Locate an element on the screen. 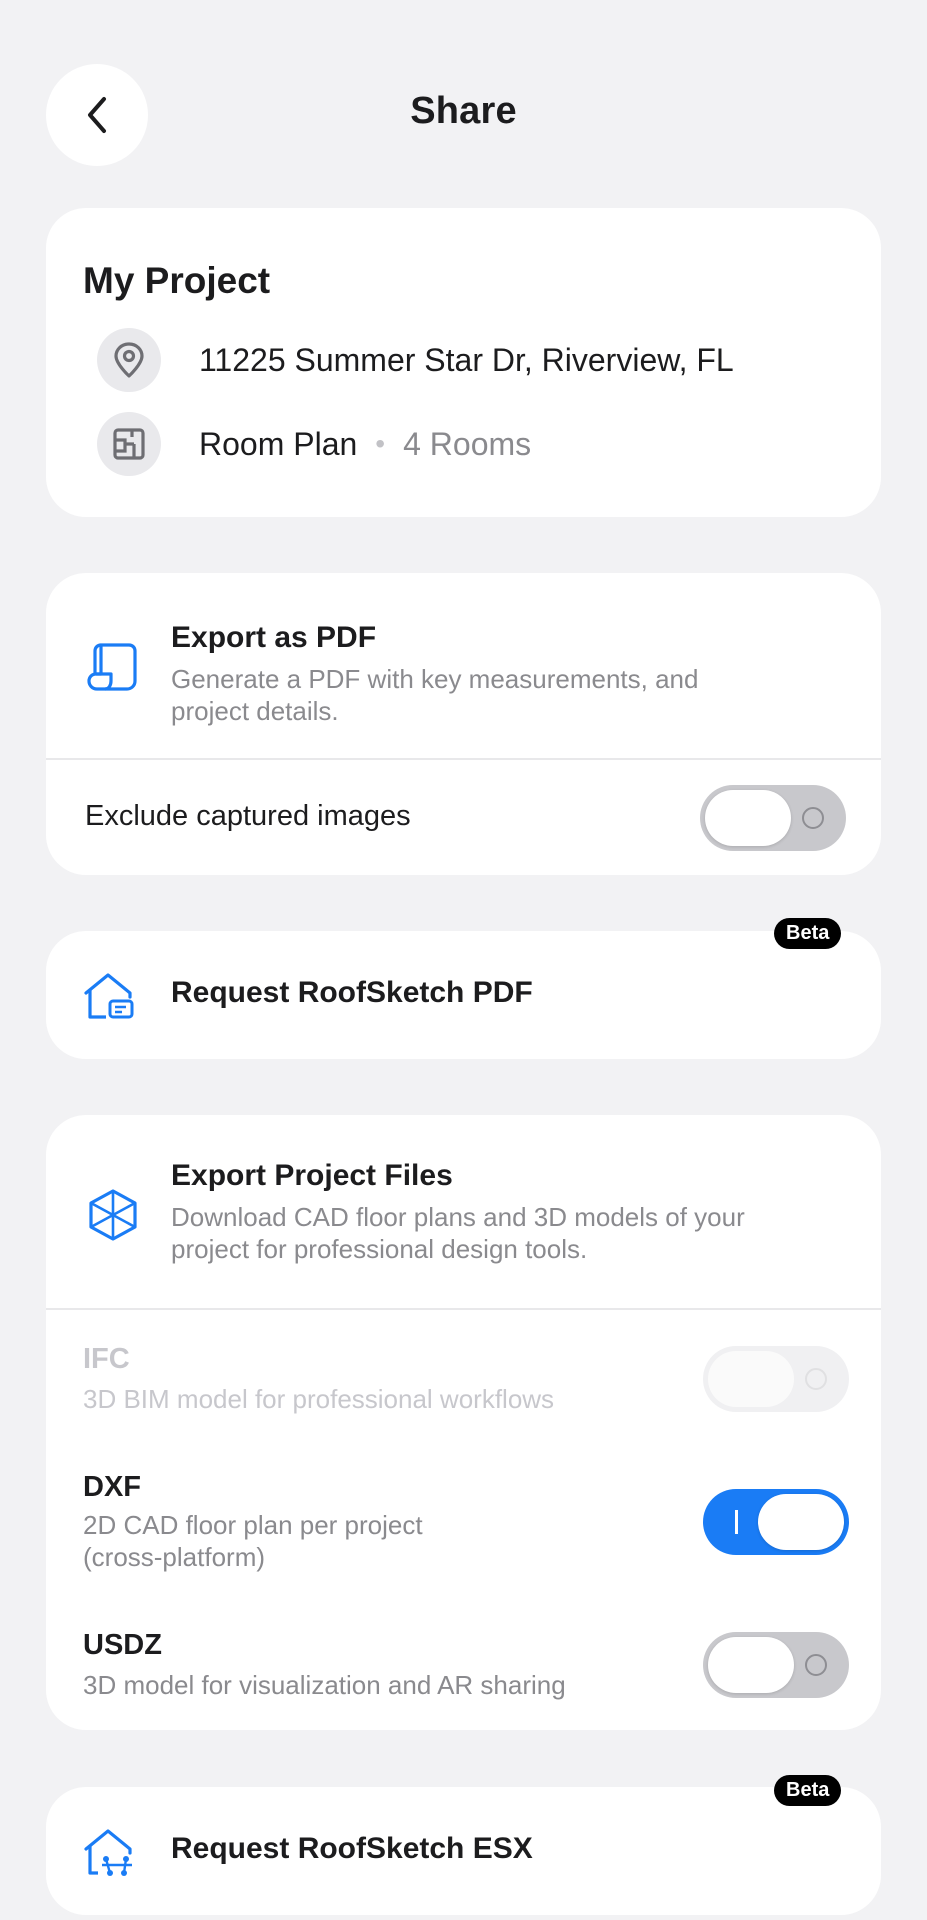 The height and width of the screenshot is (1920, 927). ifc-toggle is located at coordinates (776, 1379).